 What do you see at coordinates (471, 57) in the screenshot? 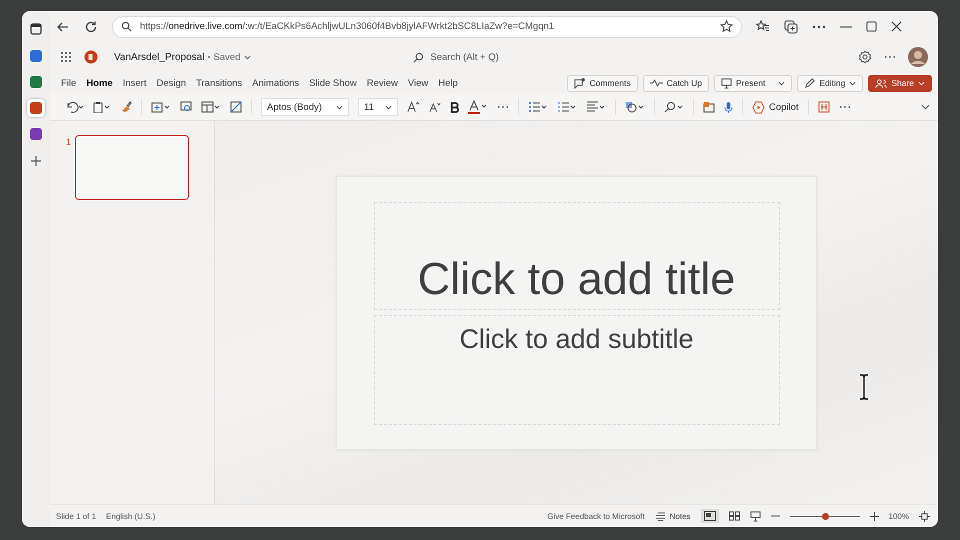
I see `search-field: Search (Alt + Q)` at bounding box center [471, 57].